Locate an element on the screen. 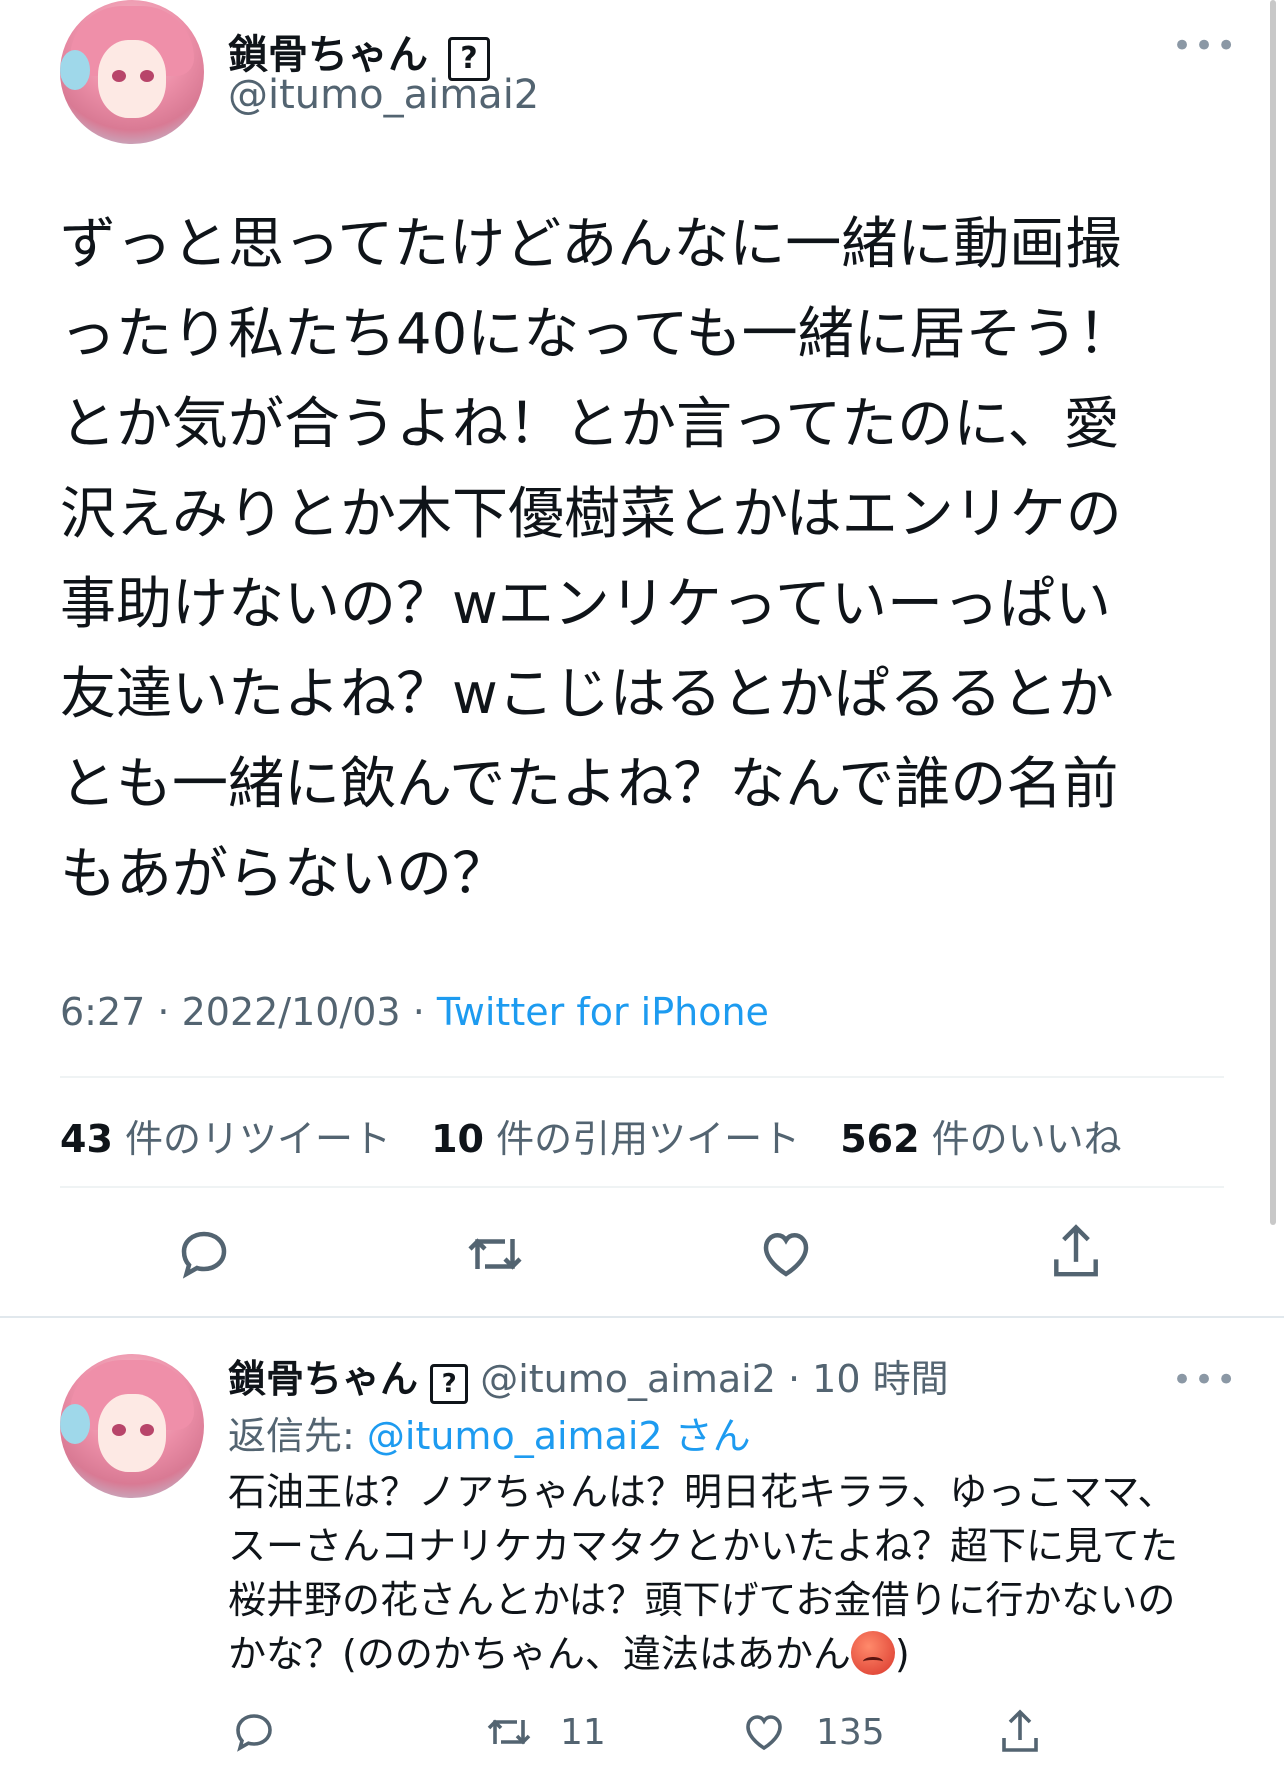 This screenshot has width=1284, height=1788. tweet-meta: 6:27 · 2022/10/03 · Twitter for iPhone is located at coordinates (414, 1012).